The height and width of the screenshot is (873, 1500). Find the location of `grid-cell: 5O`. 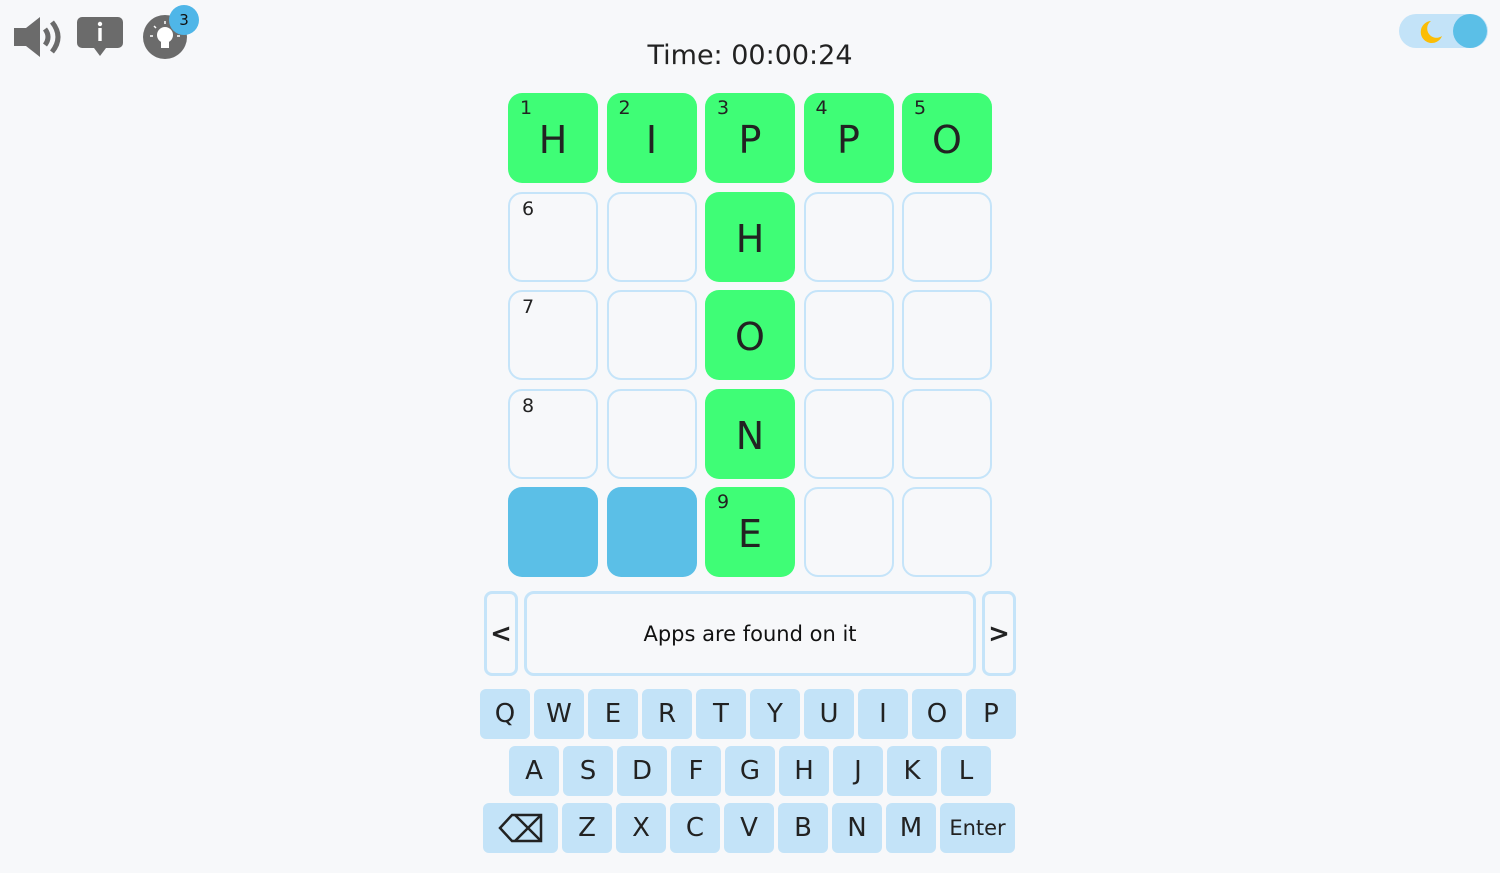

grid-cell: 5O is located at coordinates (947, 138).